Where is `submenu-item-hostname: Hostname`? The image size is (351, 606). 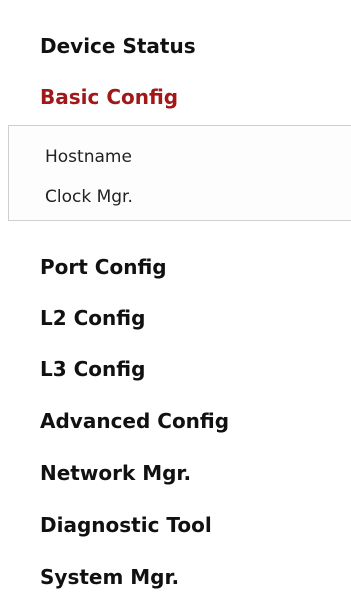
submenu-item-hostname: Hostname is located at coordinates (88, 157).